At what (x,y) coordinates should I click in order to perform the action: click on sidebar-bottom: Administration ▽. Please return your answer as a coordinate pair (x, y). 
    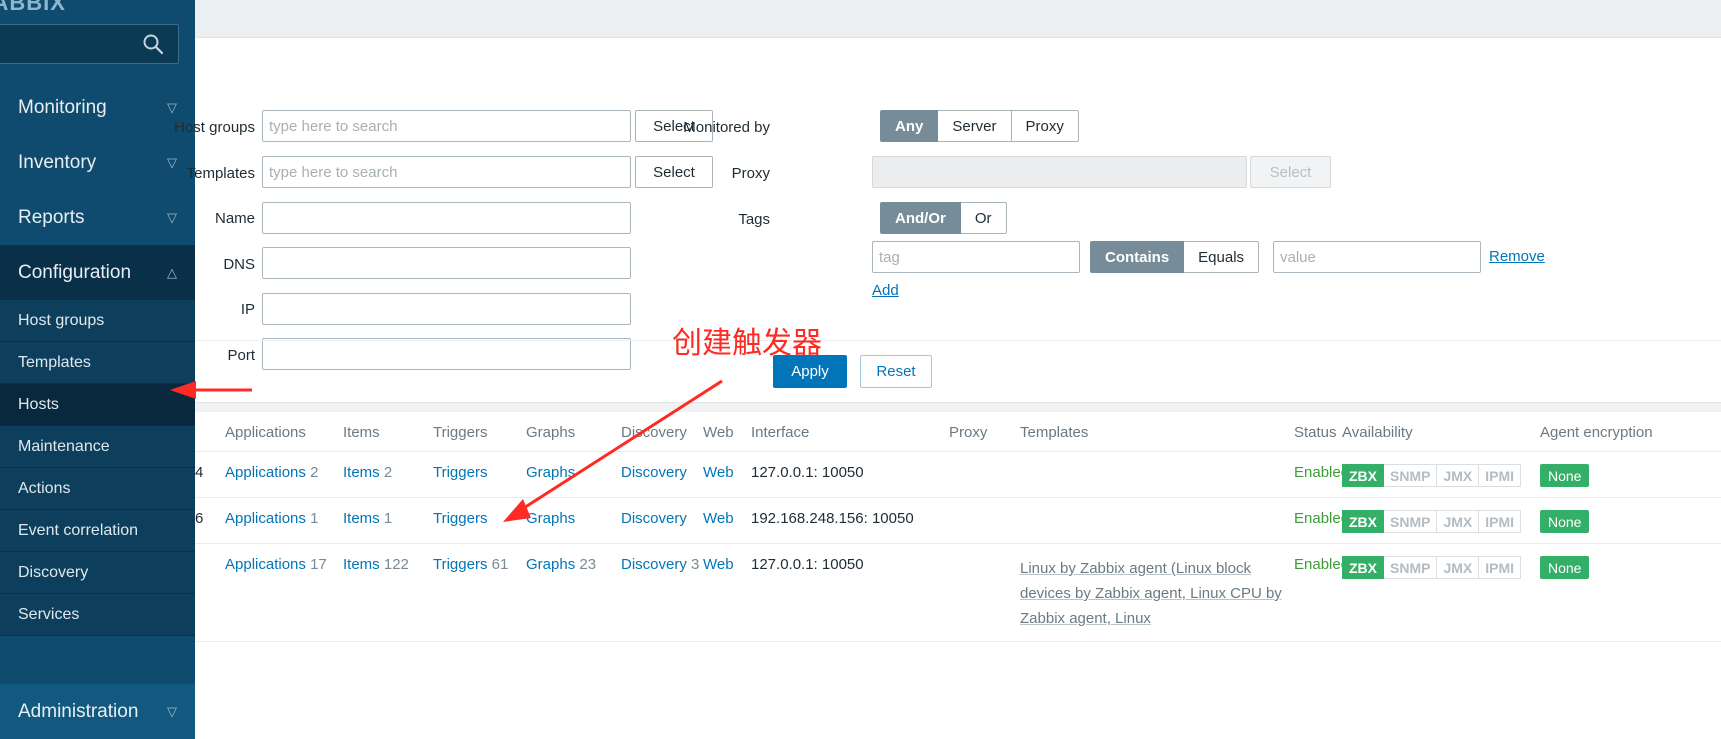
    Looking at the image, I should click on (97, 711).